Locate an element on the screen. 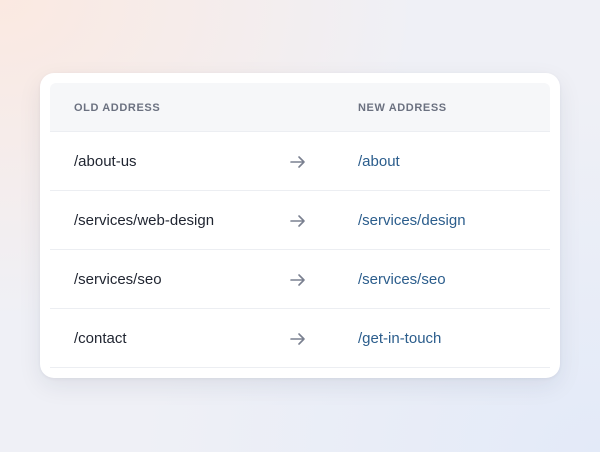 The width and height of the screenshot is (600, 452). old-address-cell: /services/seo is located at coordinates (170, 280).